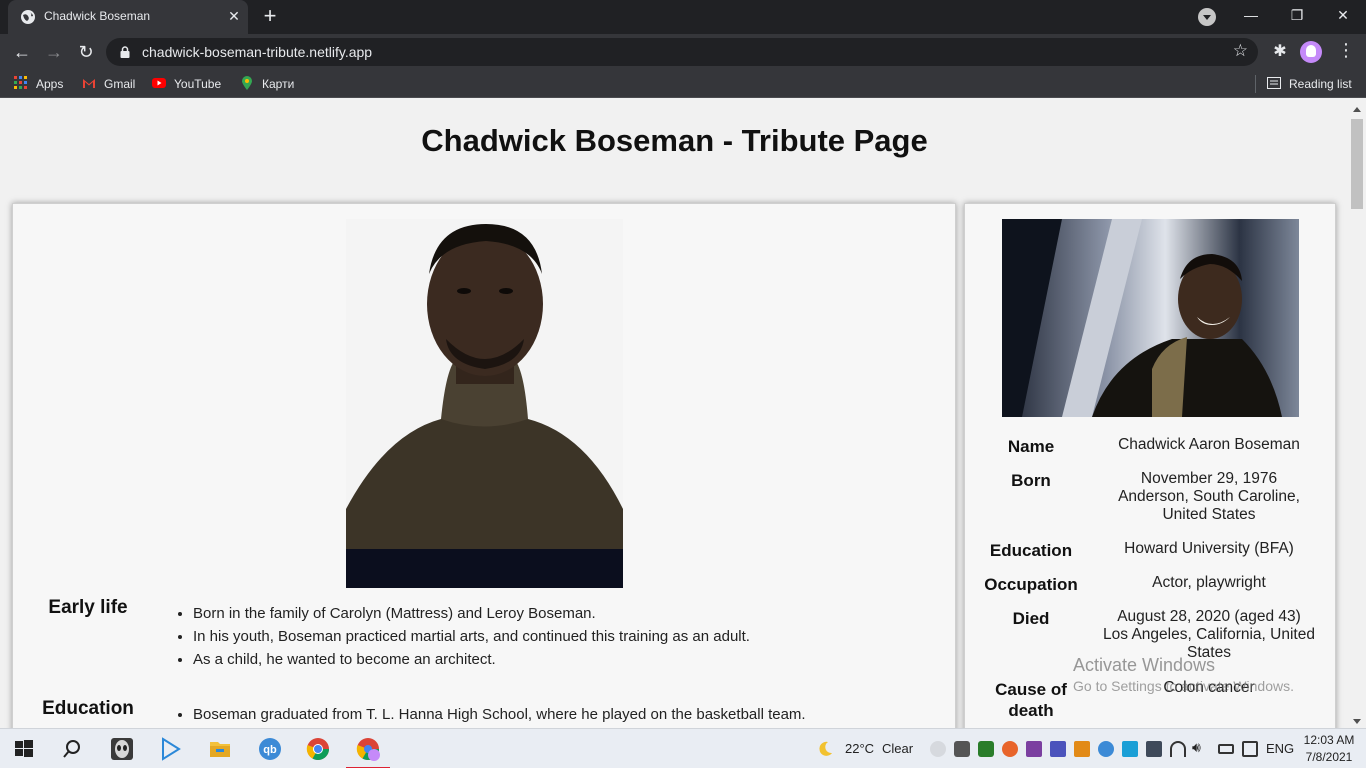  Describe the element at coordinates (1207, 17) in the screenshot. I see `tab-search-icon` at that location.